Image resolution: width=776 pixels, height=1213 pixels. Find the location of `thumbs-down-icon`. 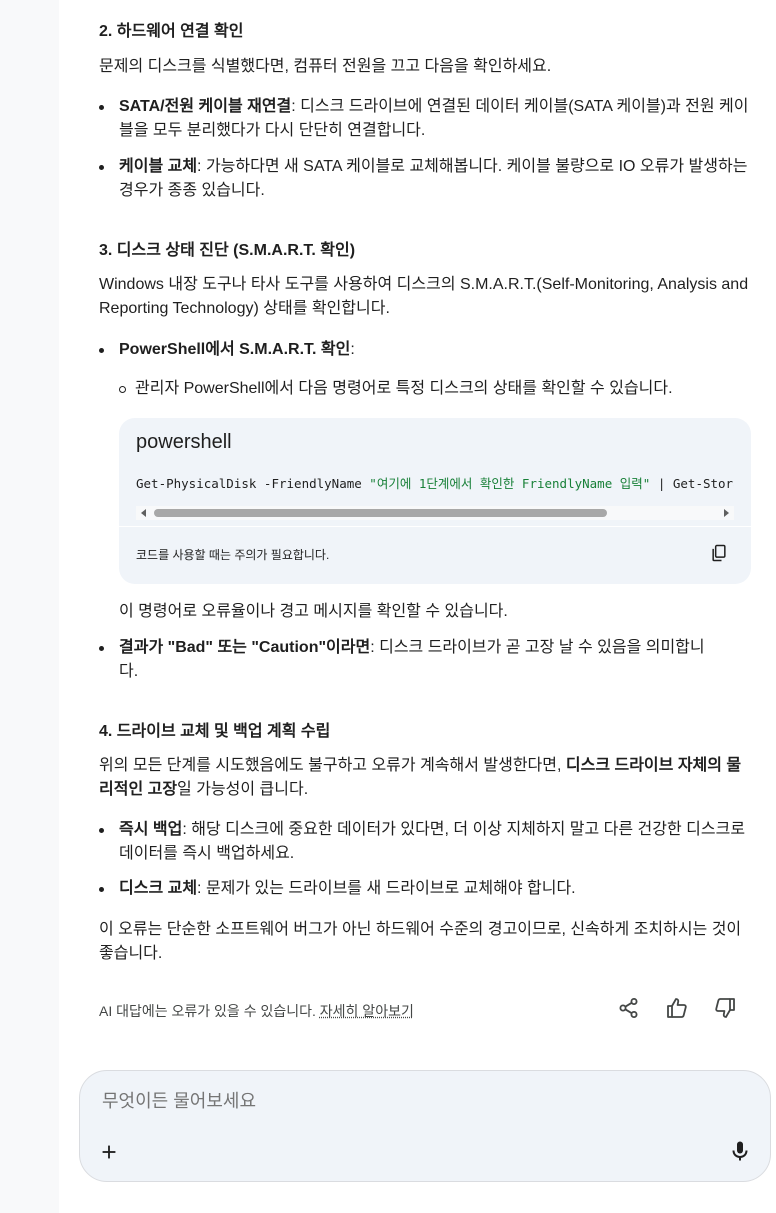

thumbs-down-icon is located at coordinates (725, 1008).